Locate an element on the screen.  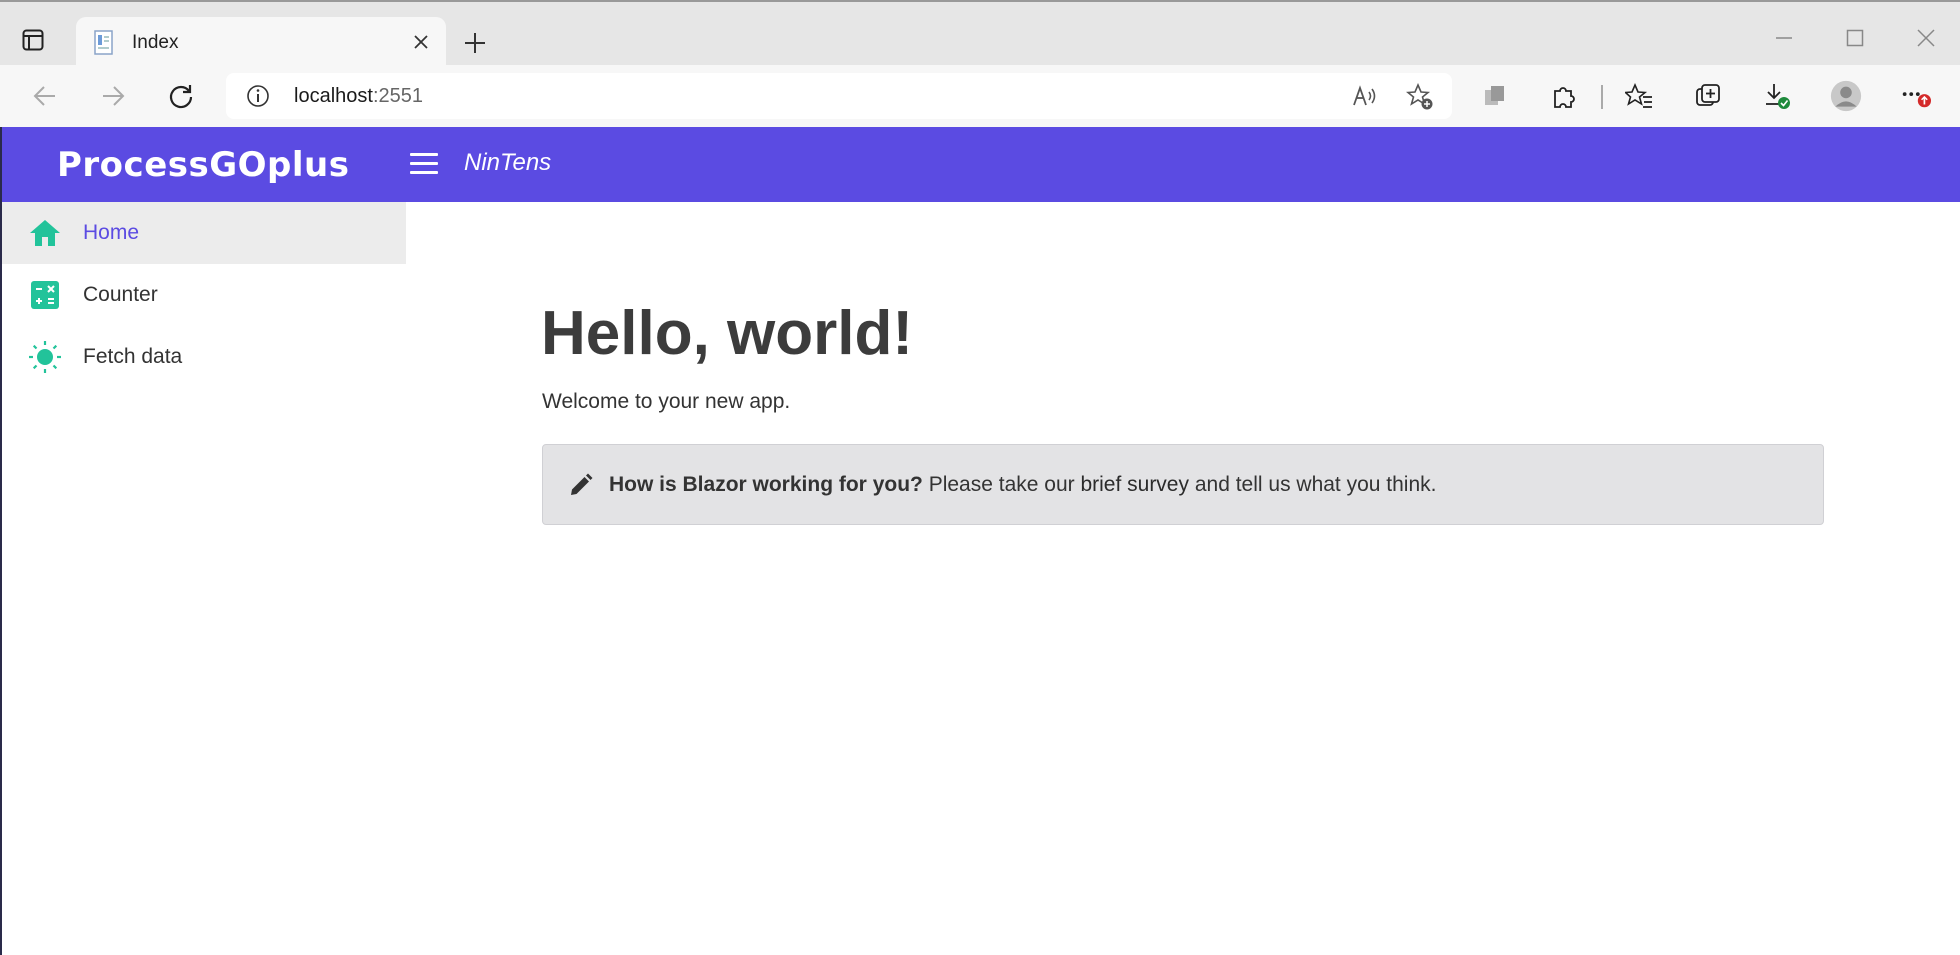
page-title: Hello, world! is located at coordinates (727, 333).